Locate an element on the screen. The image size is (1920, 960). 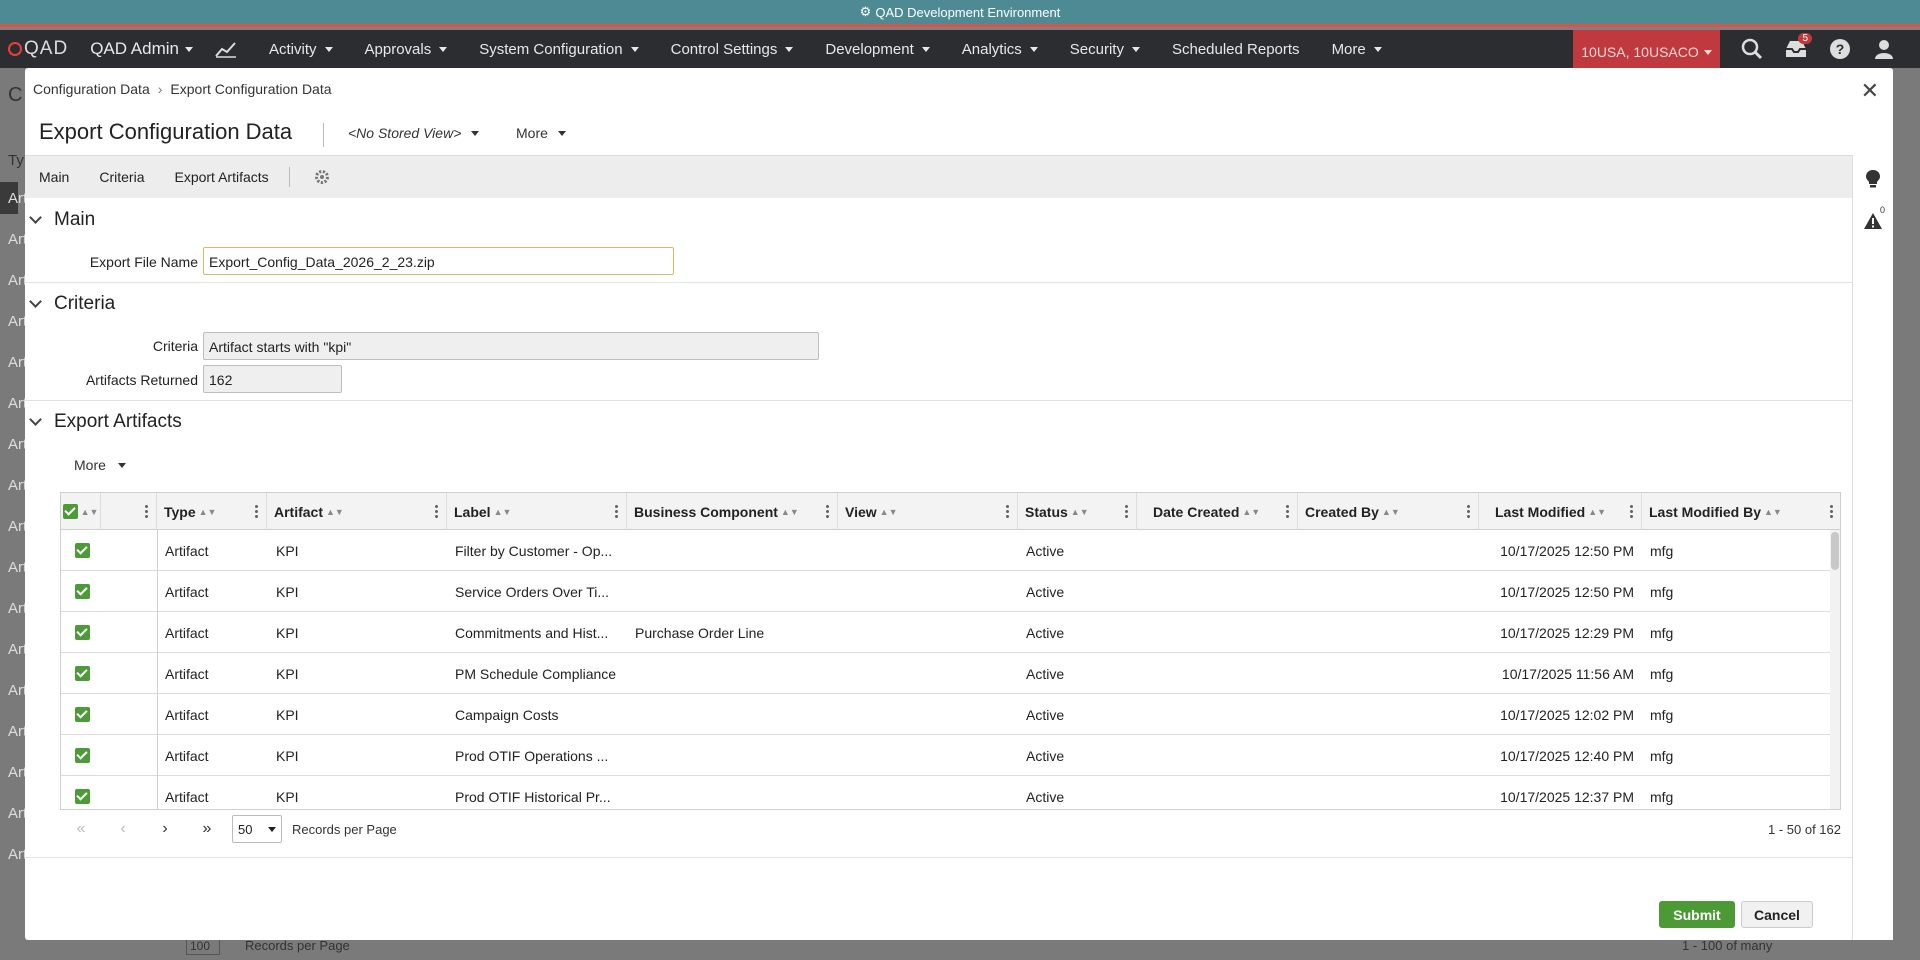
tab-main: Main is located at coordinates (54, 177).